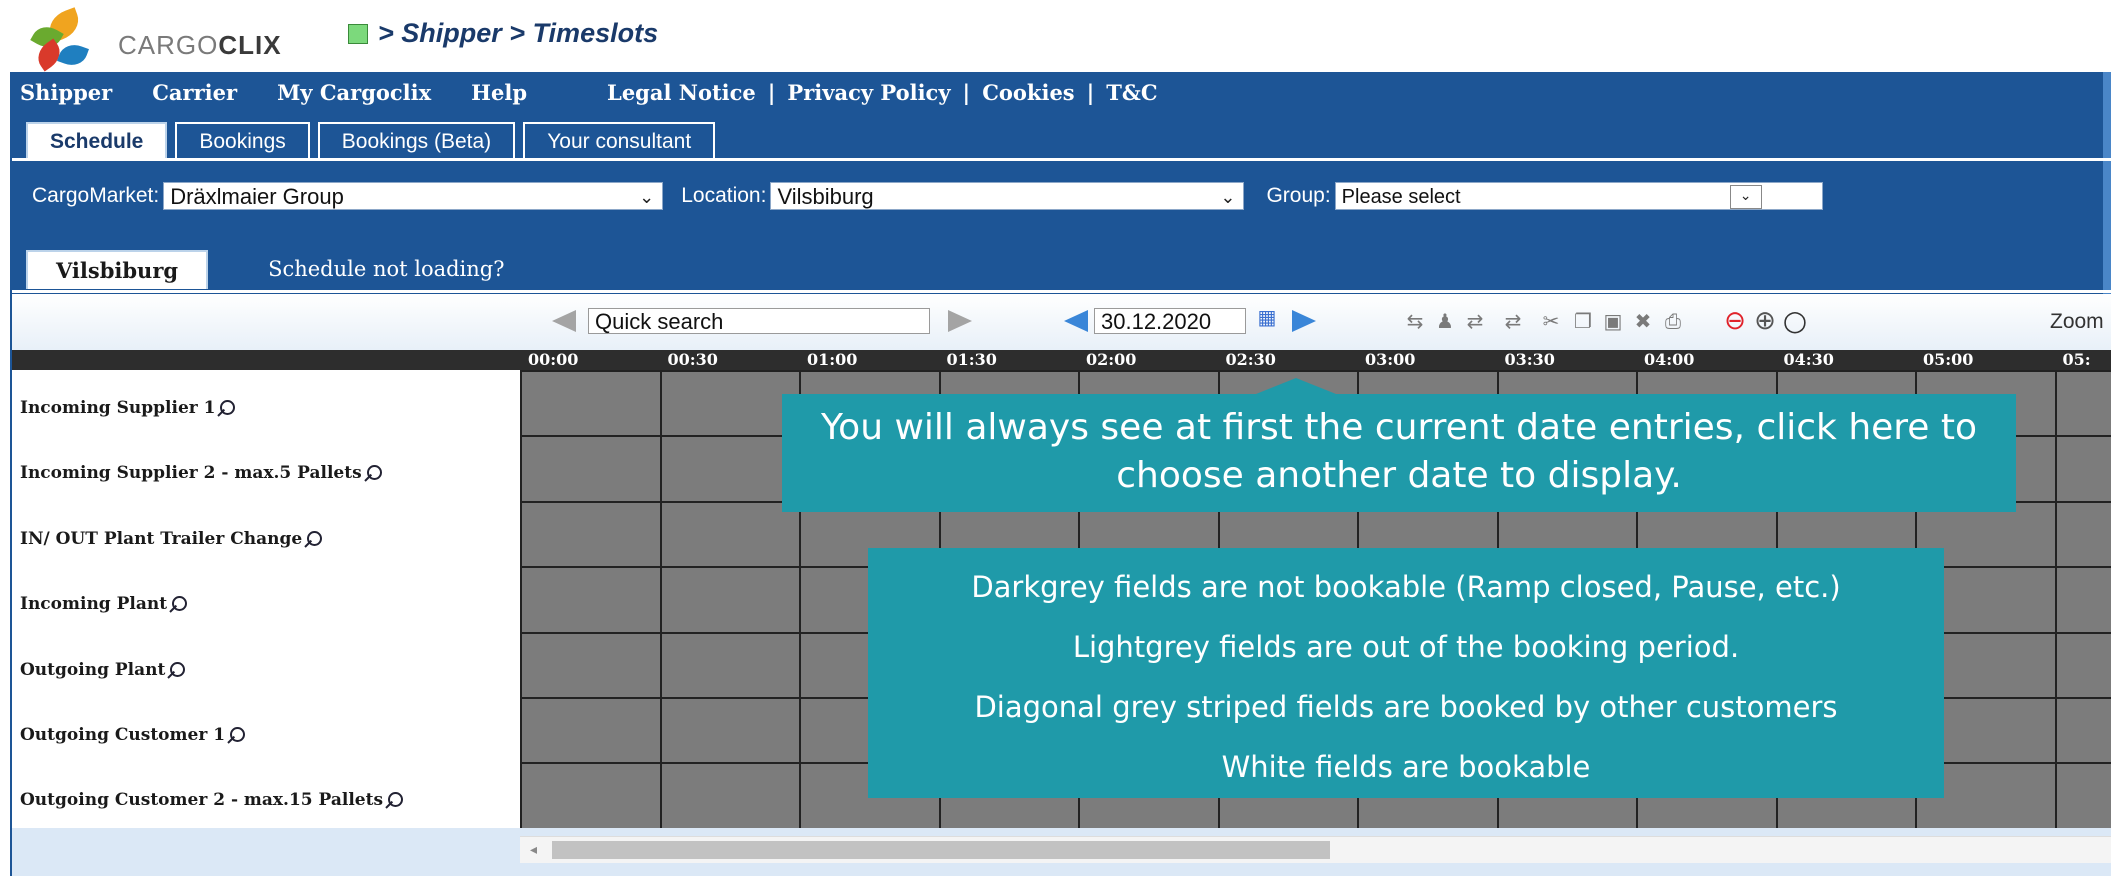 The image size is (2111, 876). I want to click on row-label: Incoming Supplier 2 - max.5 Pallets, so click(201, 473).